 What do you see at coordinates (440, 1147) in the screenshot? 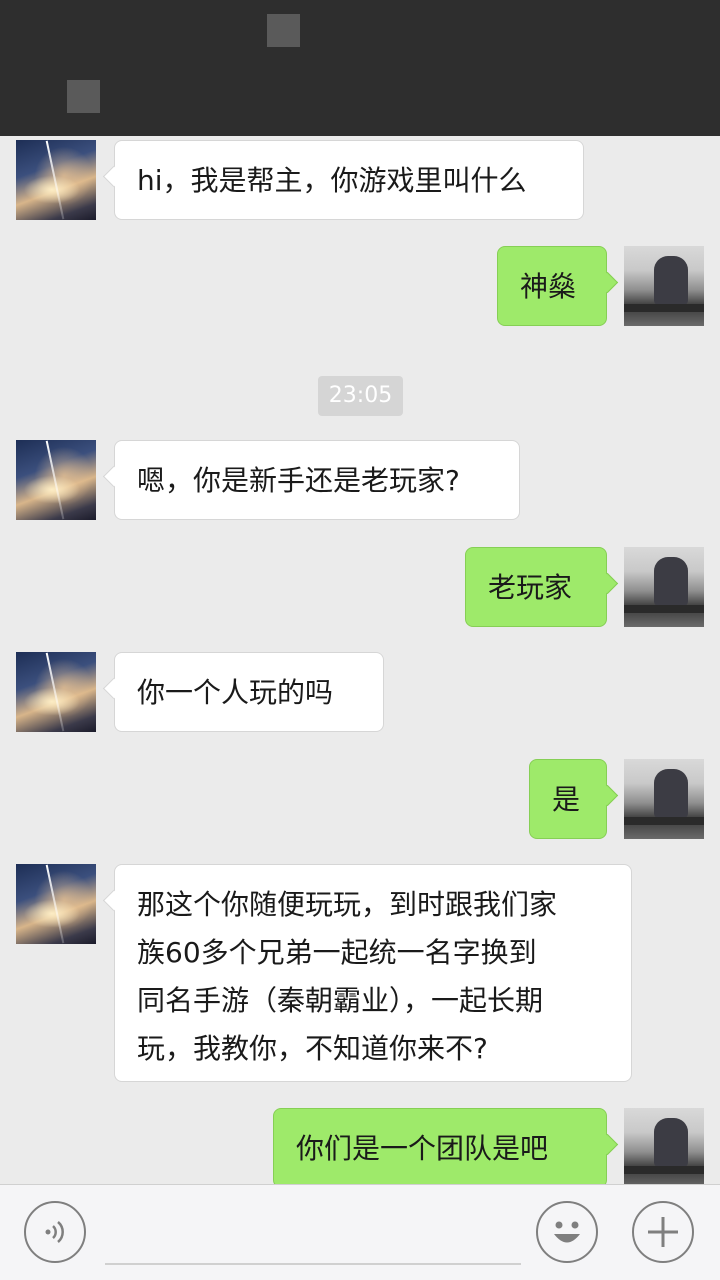
I see `outgoing-message-bubble: 你们是一个团队是吧` at bounding box center [440, 1147].